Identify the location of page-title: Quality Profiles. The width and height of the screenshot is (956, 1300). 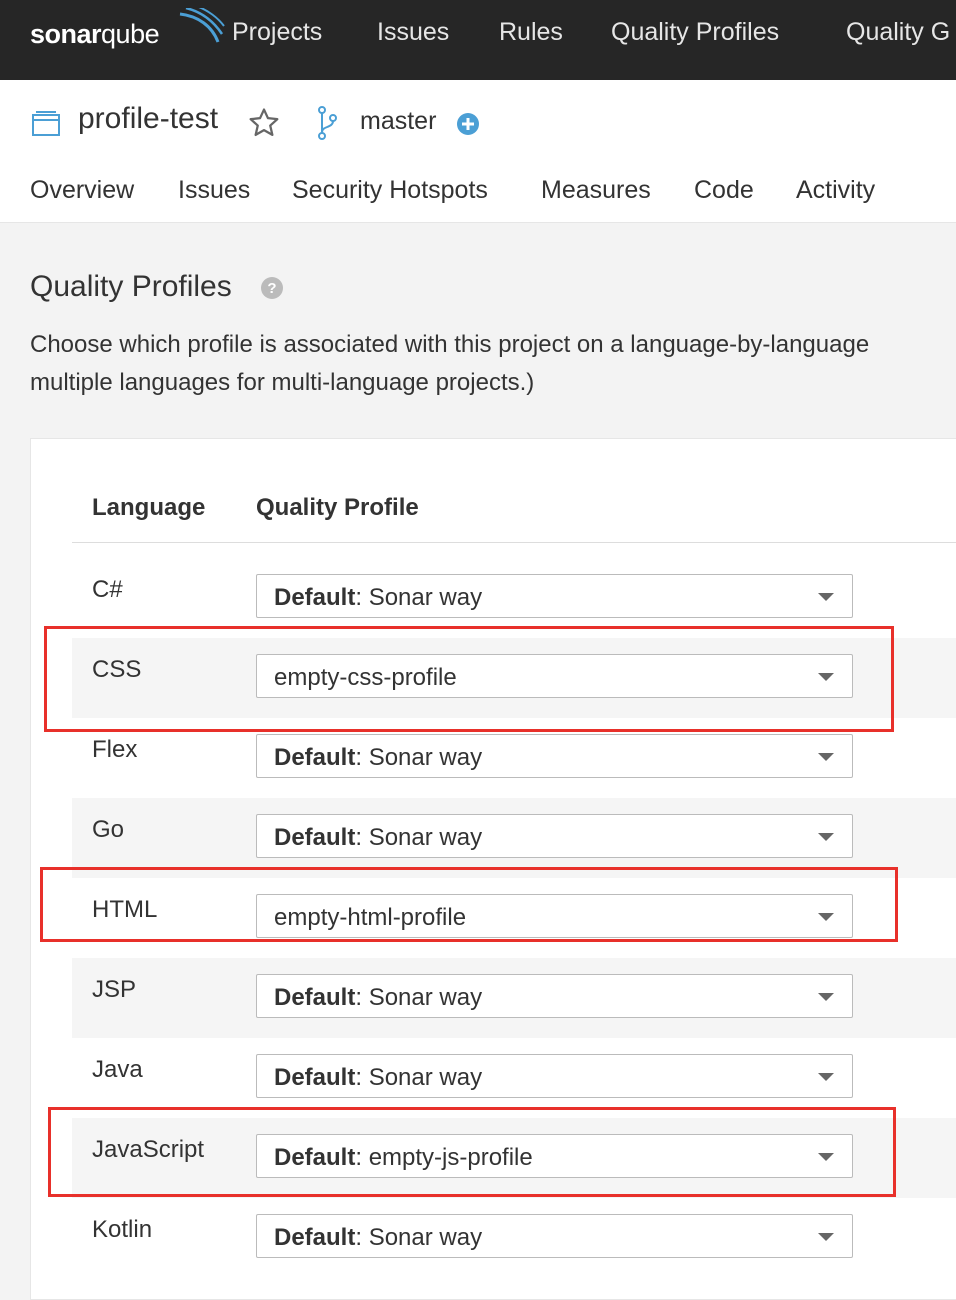
(131, 286).